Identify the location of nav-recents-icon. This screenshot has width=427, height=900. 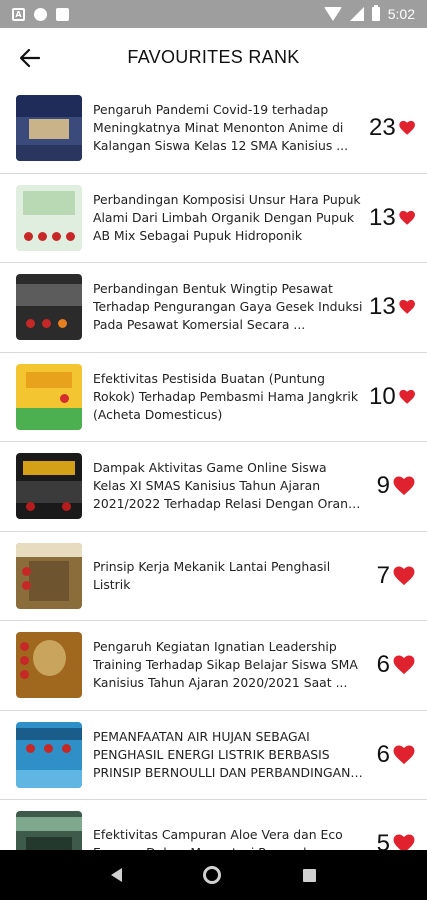
(310, 875).